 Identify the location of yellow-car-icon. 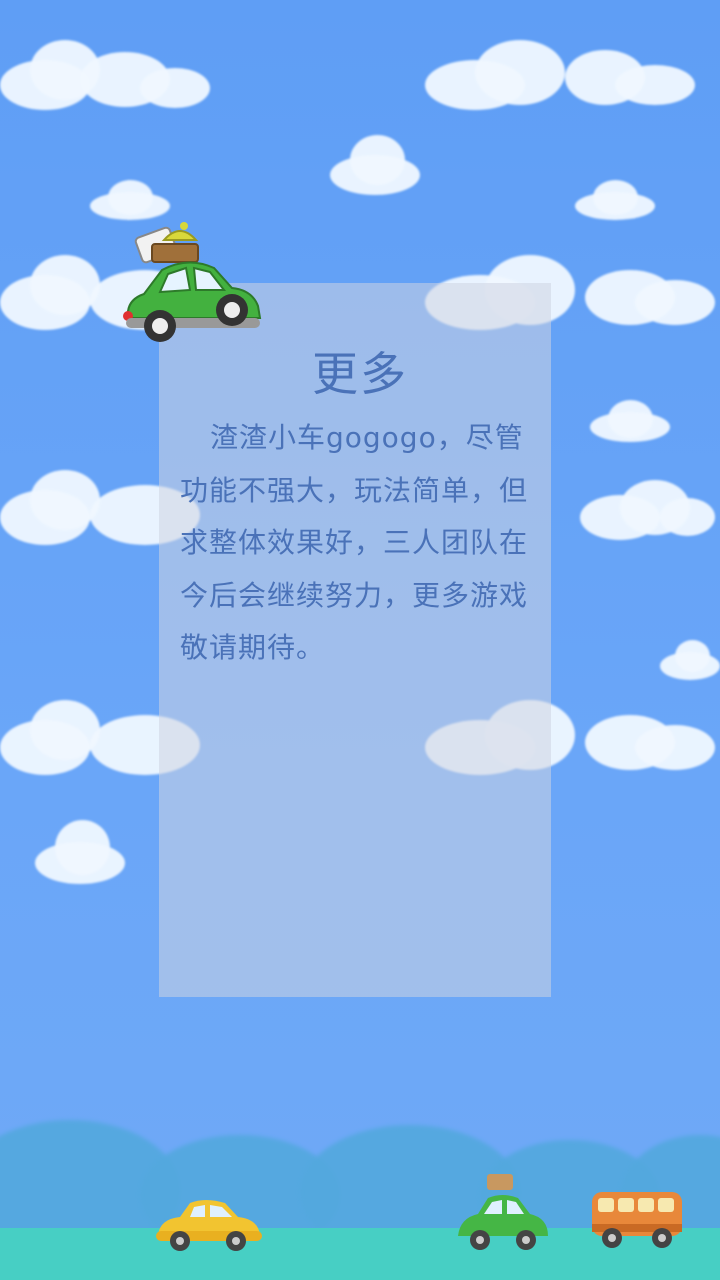
(209, 1225).